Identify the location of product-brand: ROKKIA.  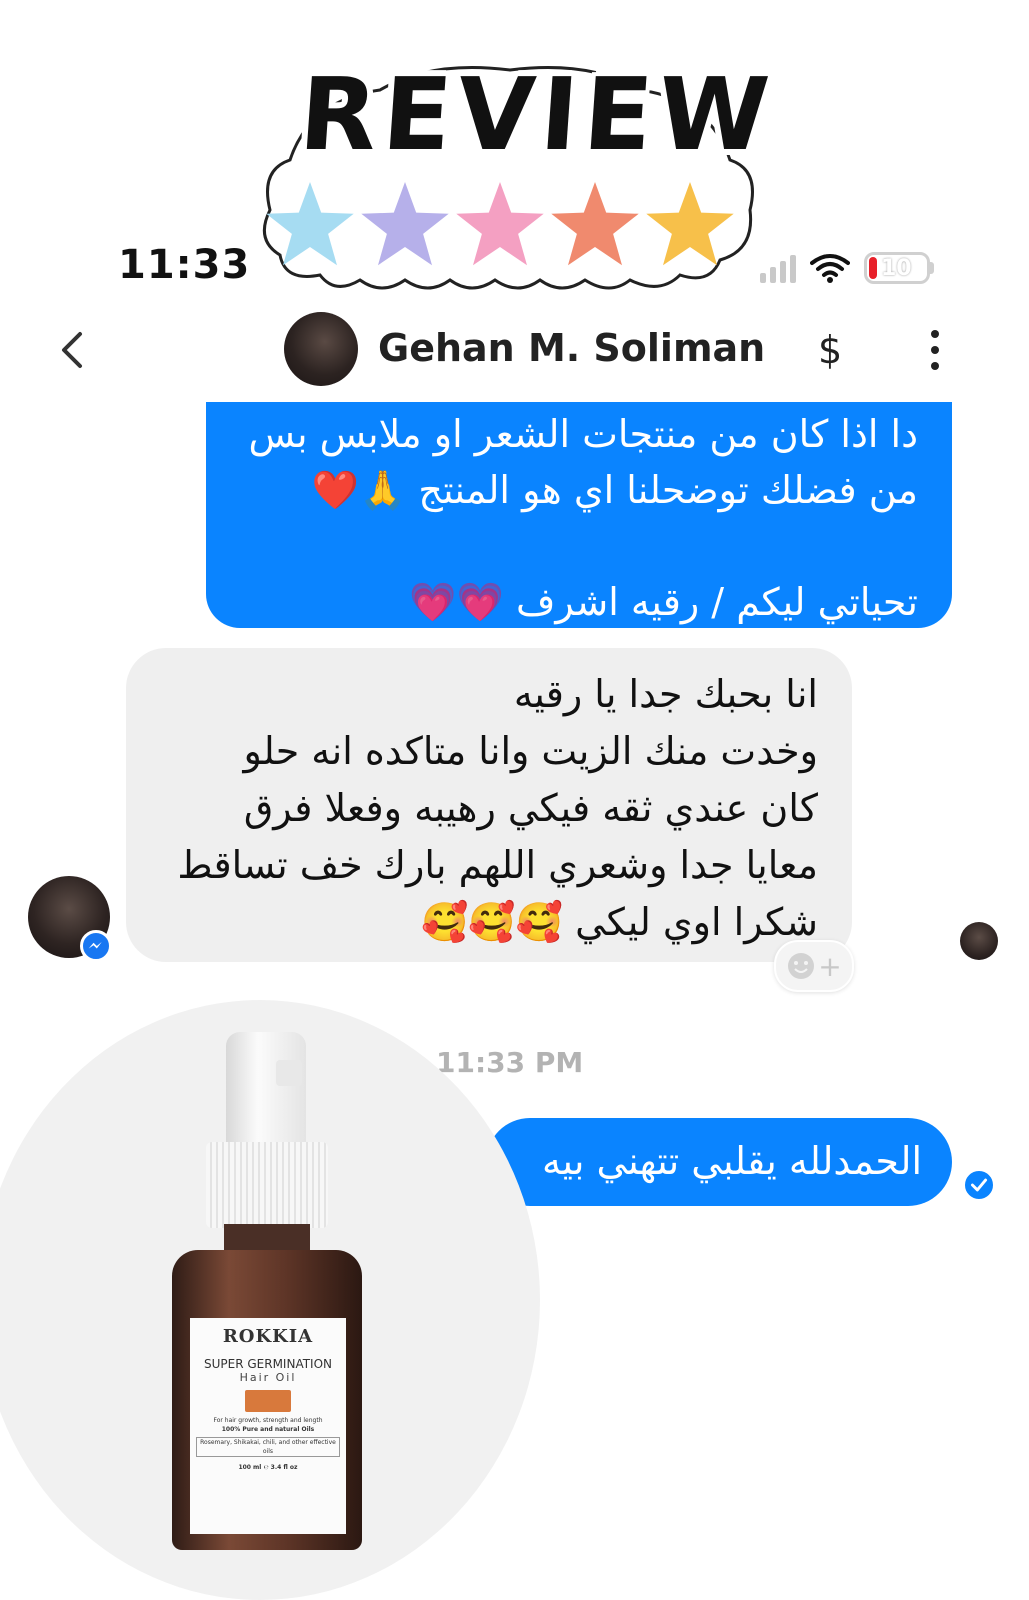
(268, 1336).